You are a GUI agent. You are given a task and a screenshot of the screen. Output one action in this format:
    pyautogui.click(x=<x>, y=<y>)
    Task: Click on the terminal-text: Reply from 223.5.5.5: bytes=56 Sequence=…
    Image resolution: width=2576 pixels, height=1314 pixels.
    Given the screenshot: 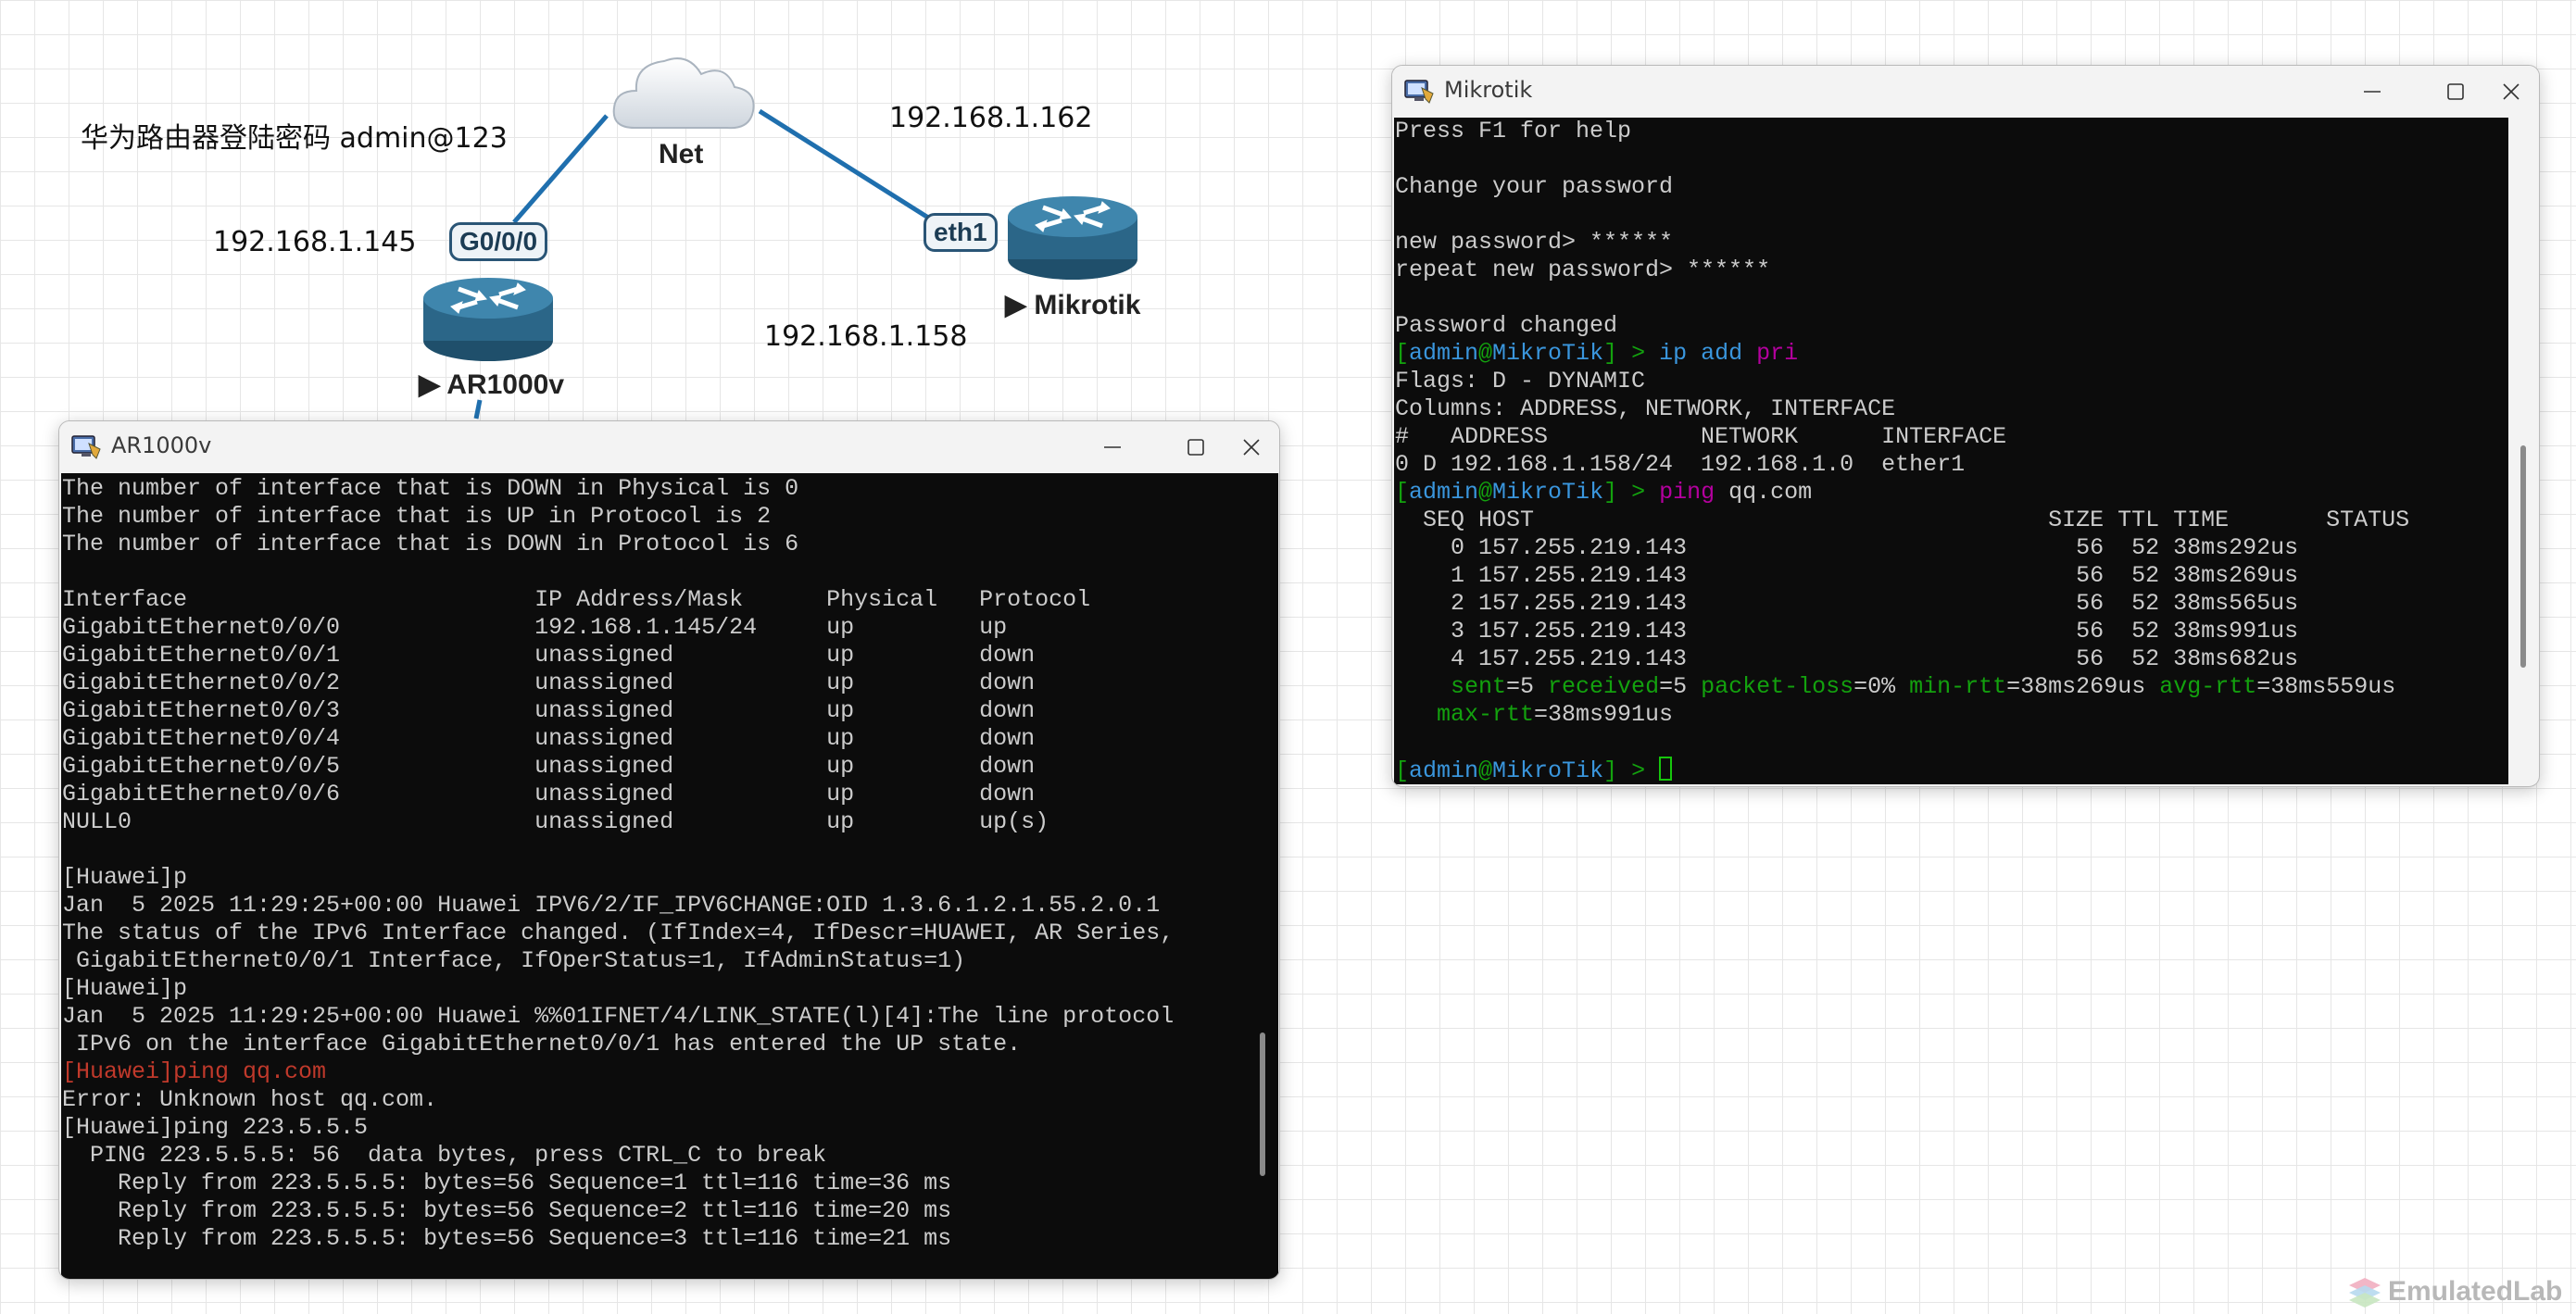 What is the action you would take?
    pyautogui.click(x=507, y=1211)
    